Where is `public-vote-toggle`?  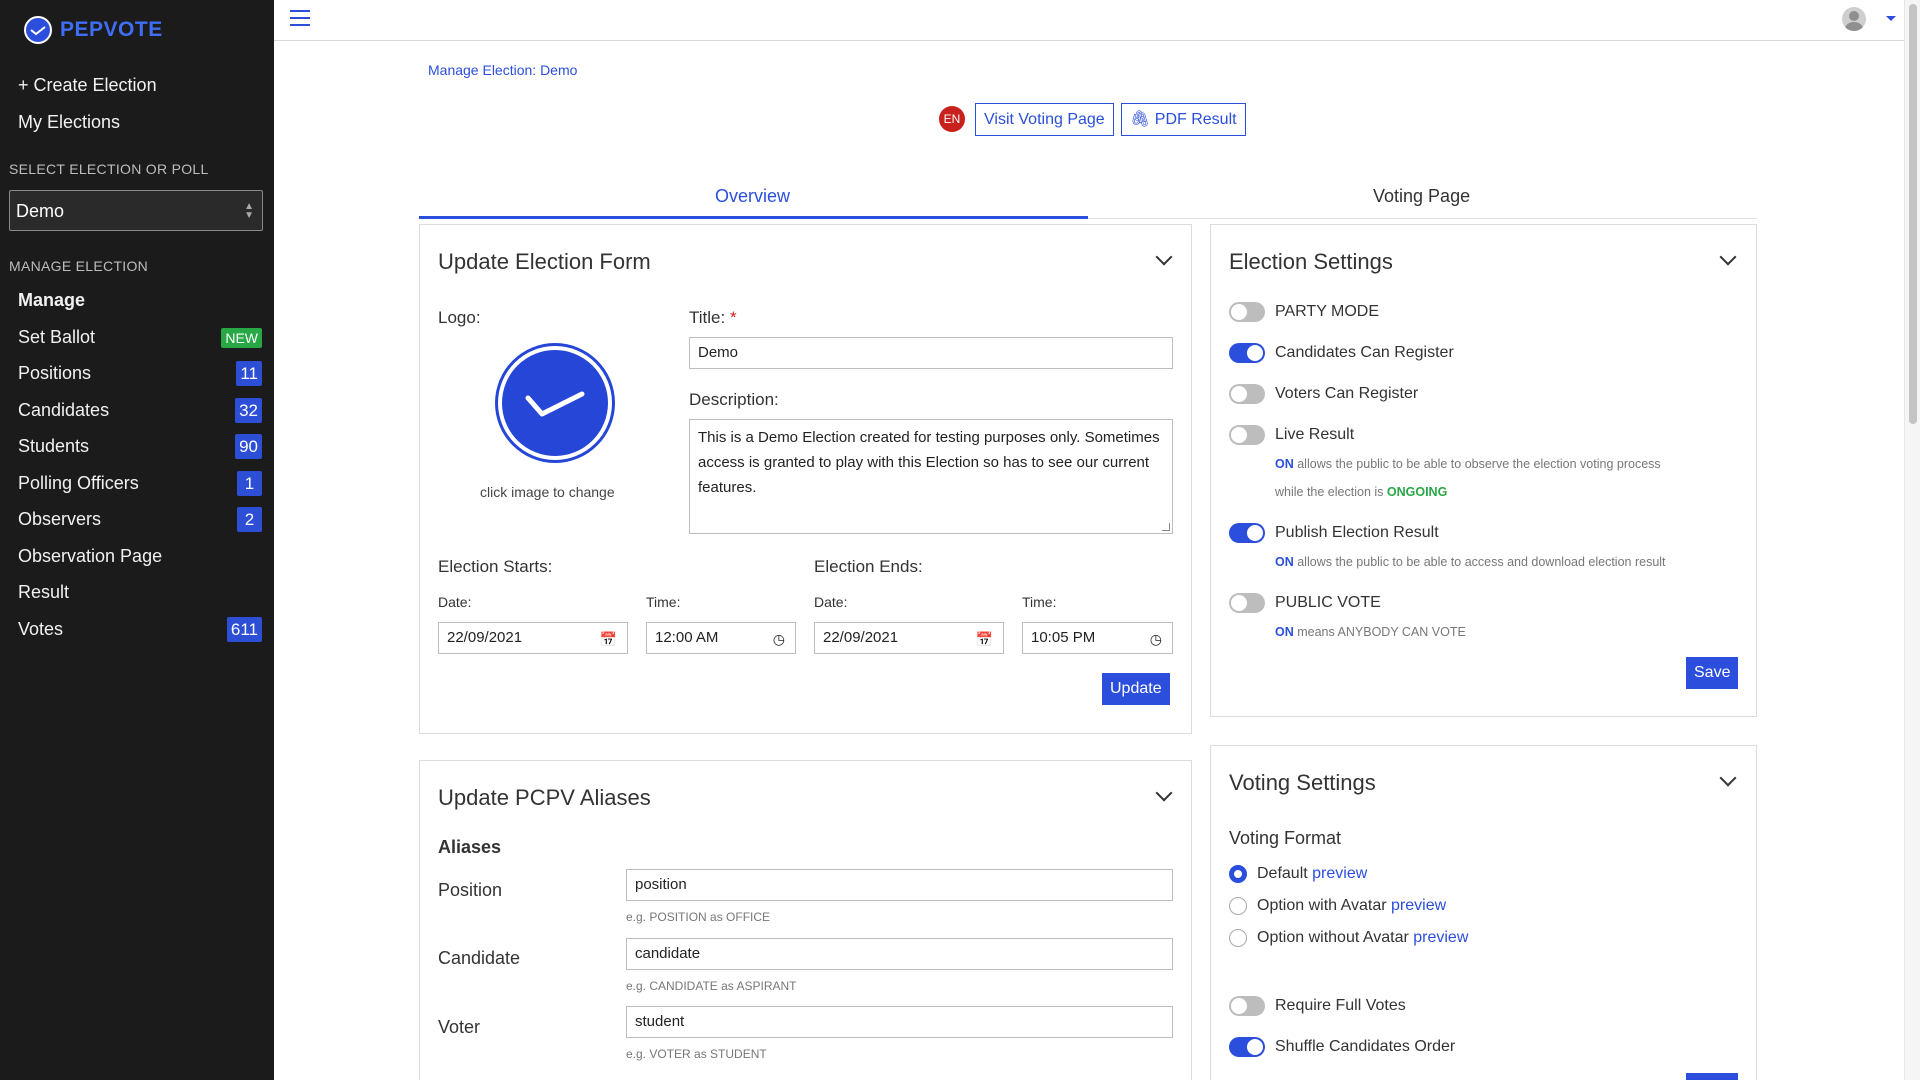
public-vote-toggle is located at coordinates (1247, 603).